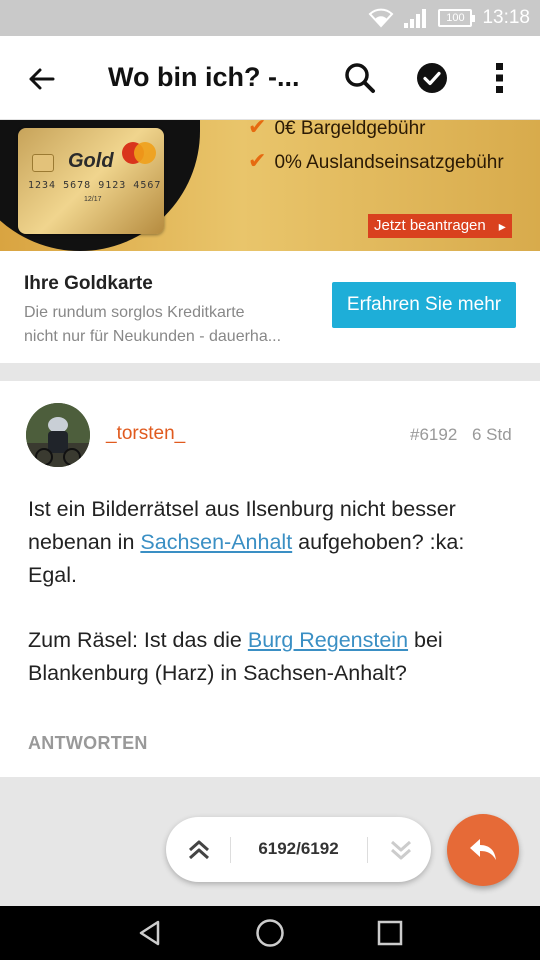  What do you see at coordinates (216, 542) in the screenshot?
I see `link-sachsen-anhalt: Sachsen-Anhalt` at bounding box center [216, 542].